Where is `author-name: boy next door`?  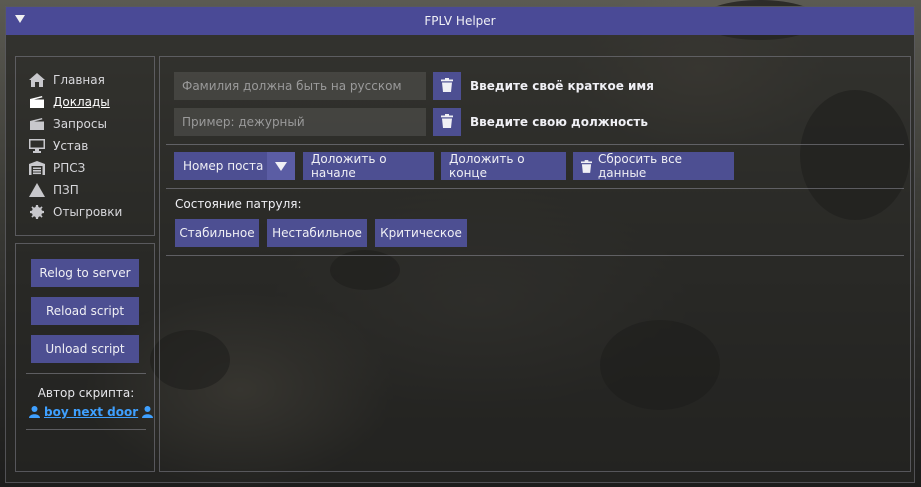 author-name: boy next door is located at coordinates (91, 412).